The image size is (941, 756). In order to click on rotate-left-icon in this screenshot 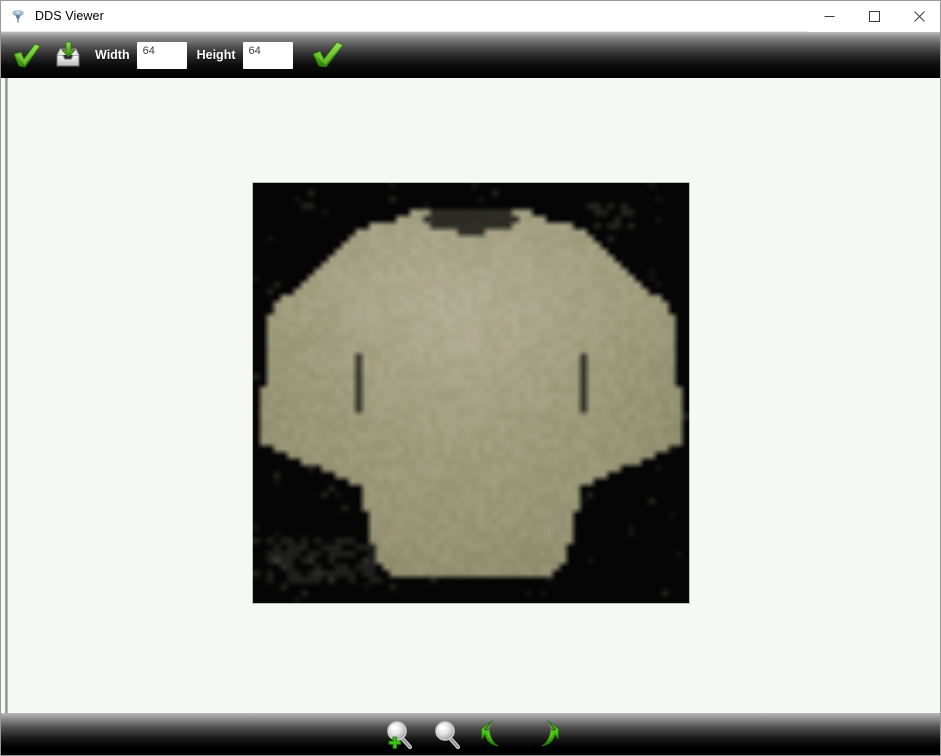, I will do `click(496, 735)`.